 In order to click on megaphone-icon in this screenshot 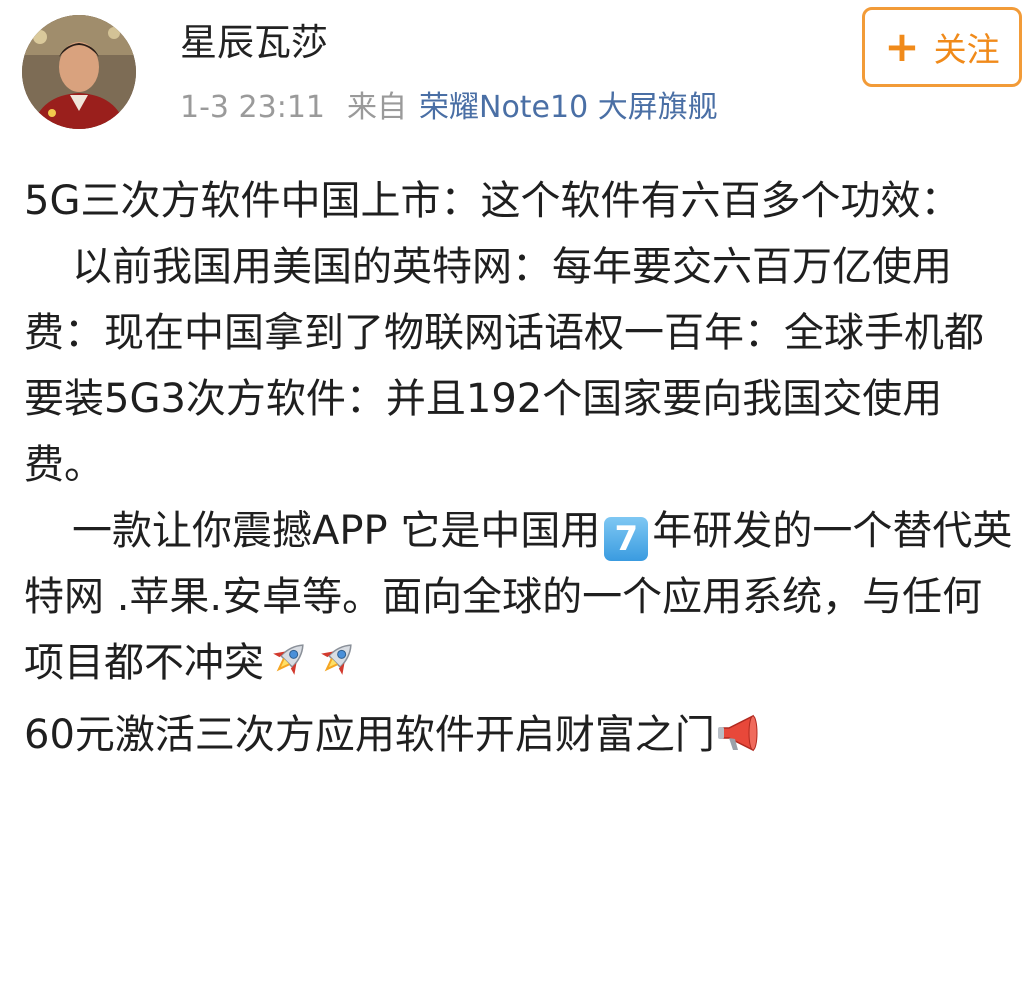, I will do `click(737, 733)`.